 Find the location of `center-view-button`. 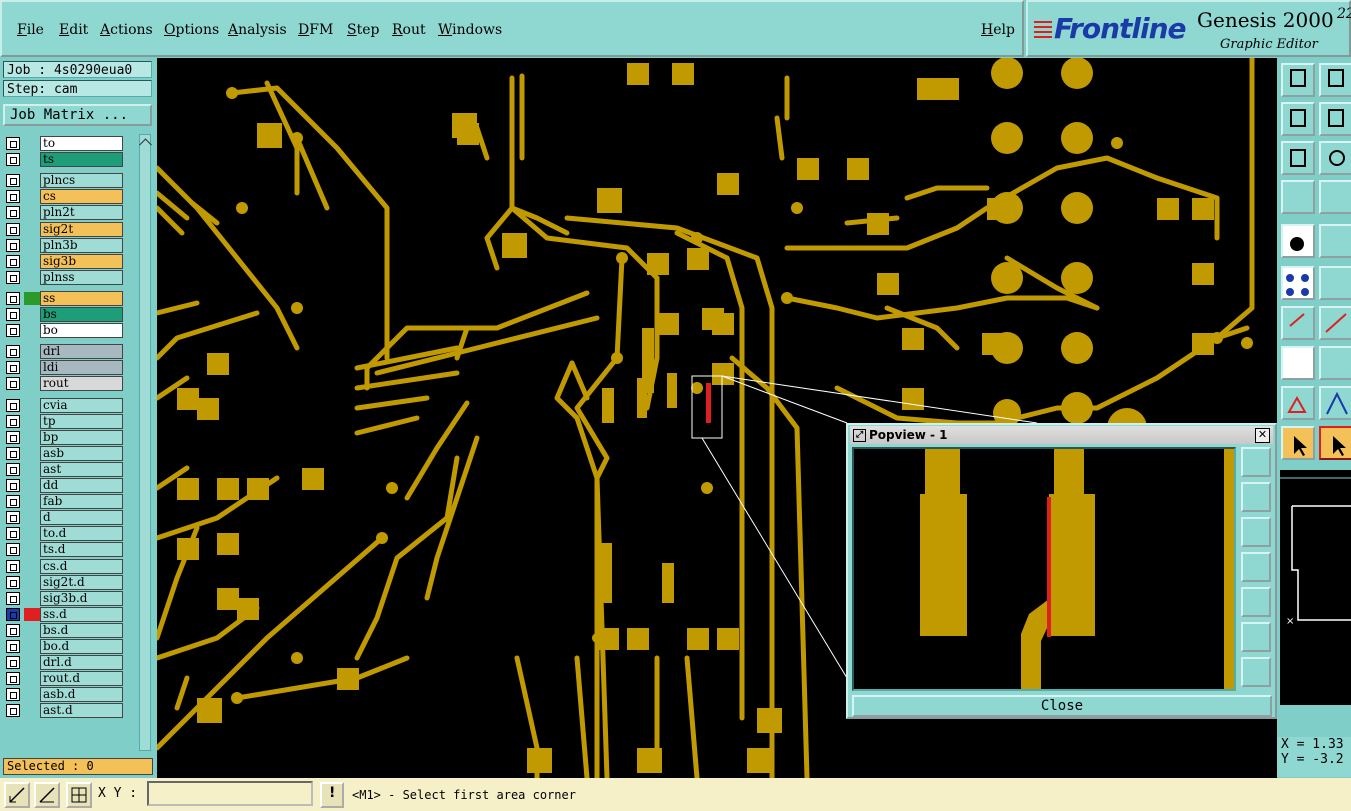

center-view-button is located at coordinates (1335, 158).